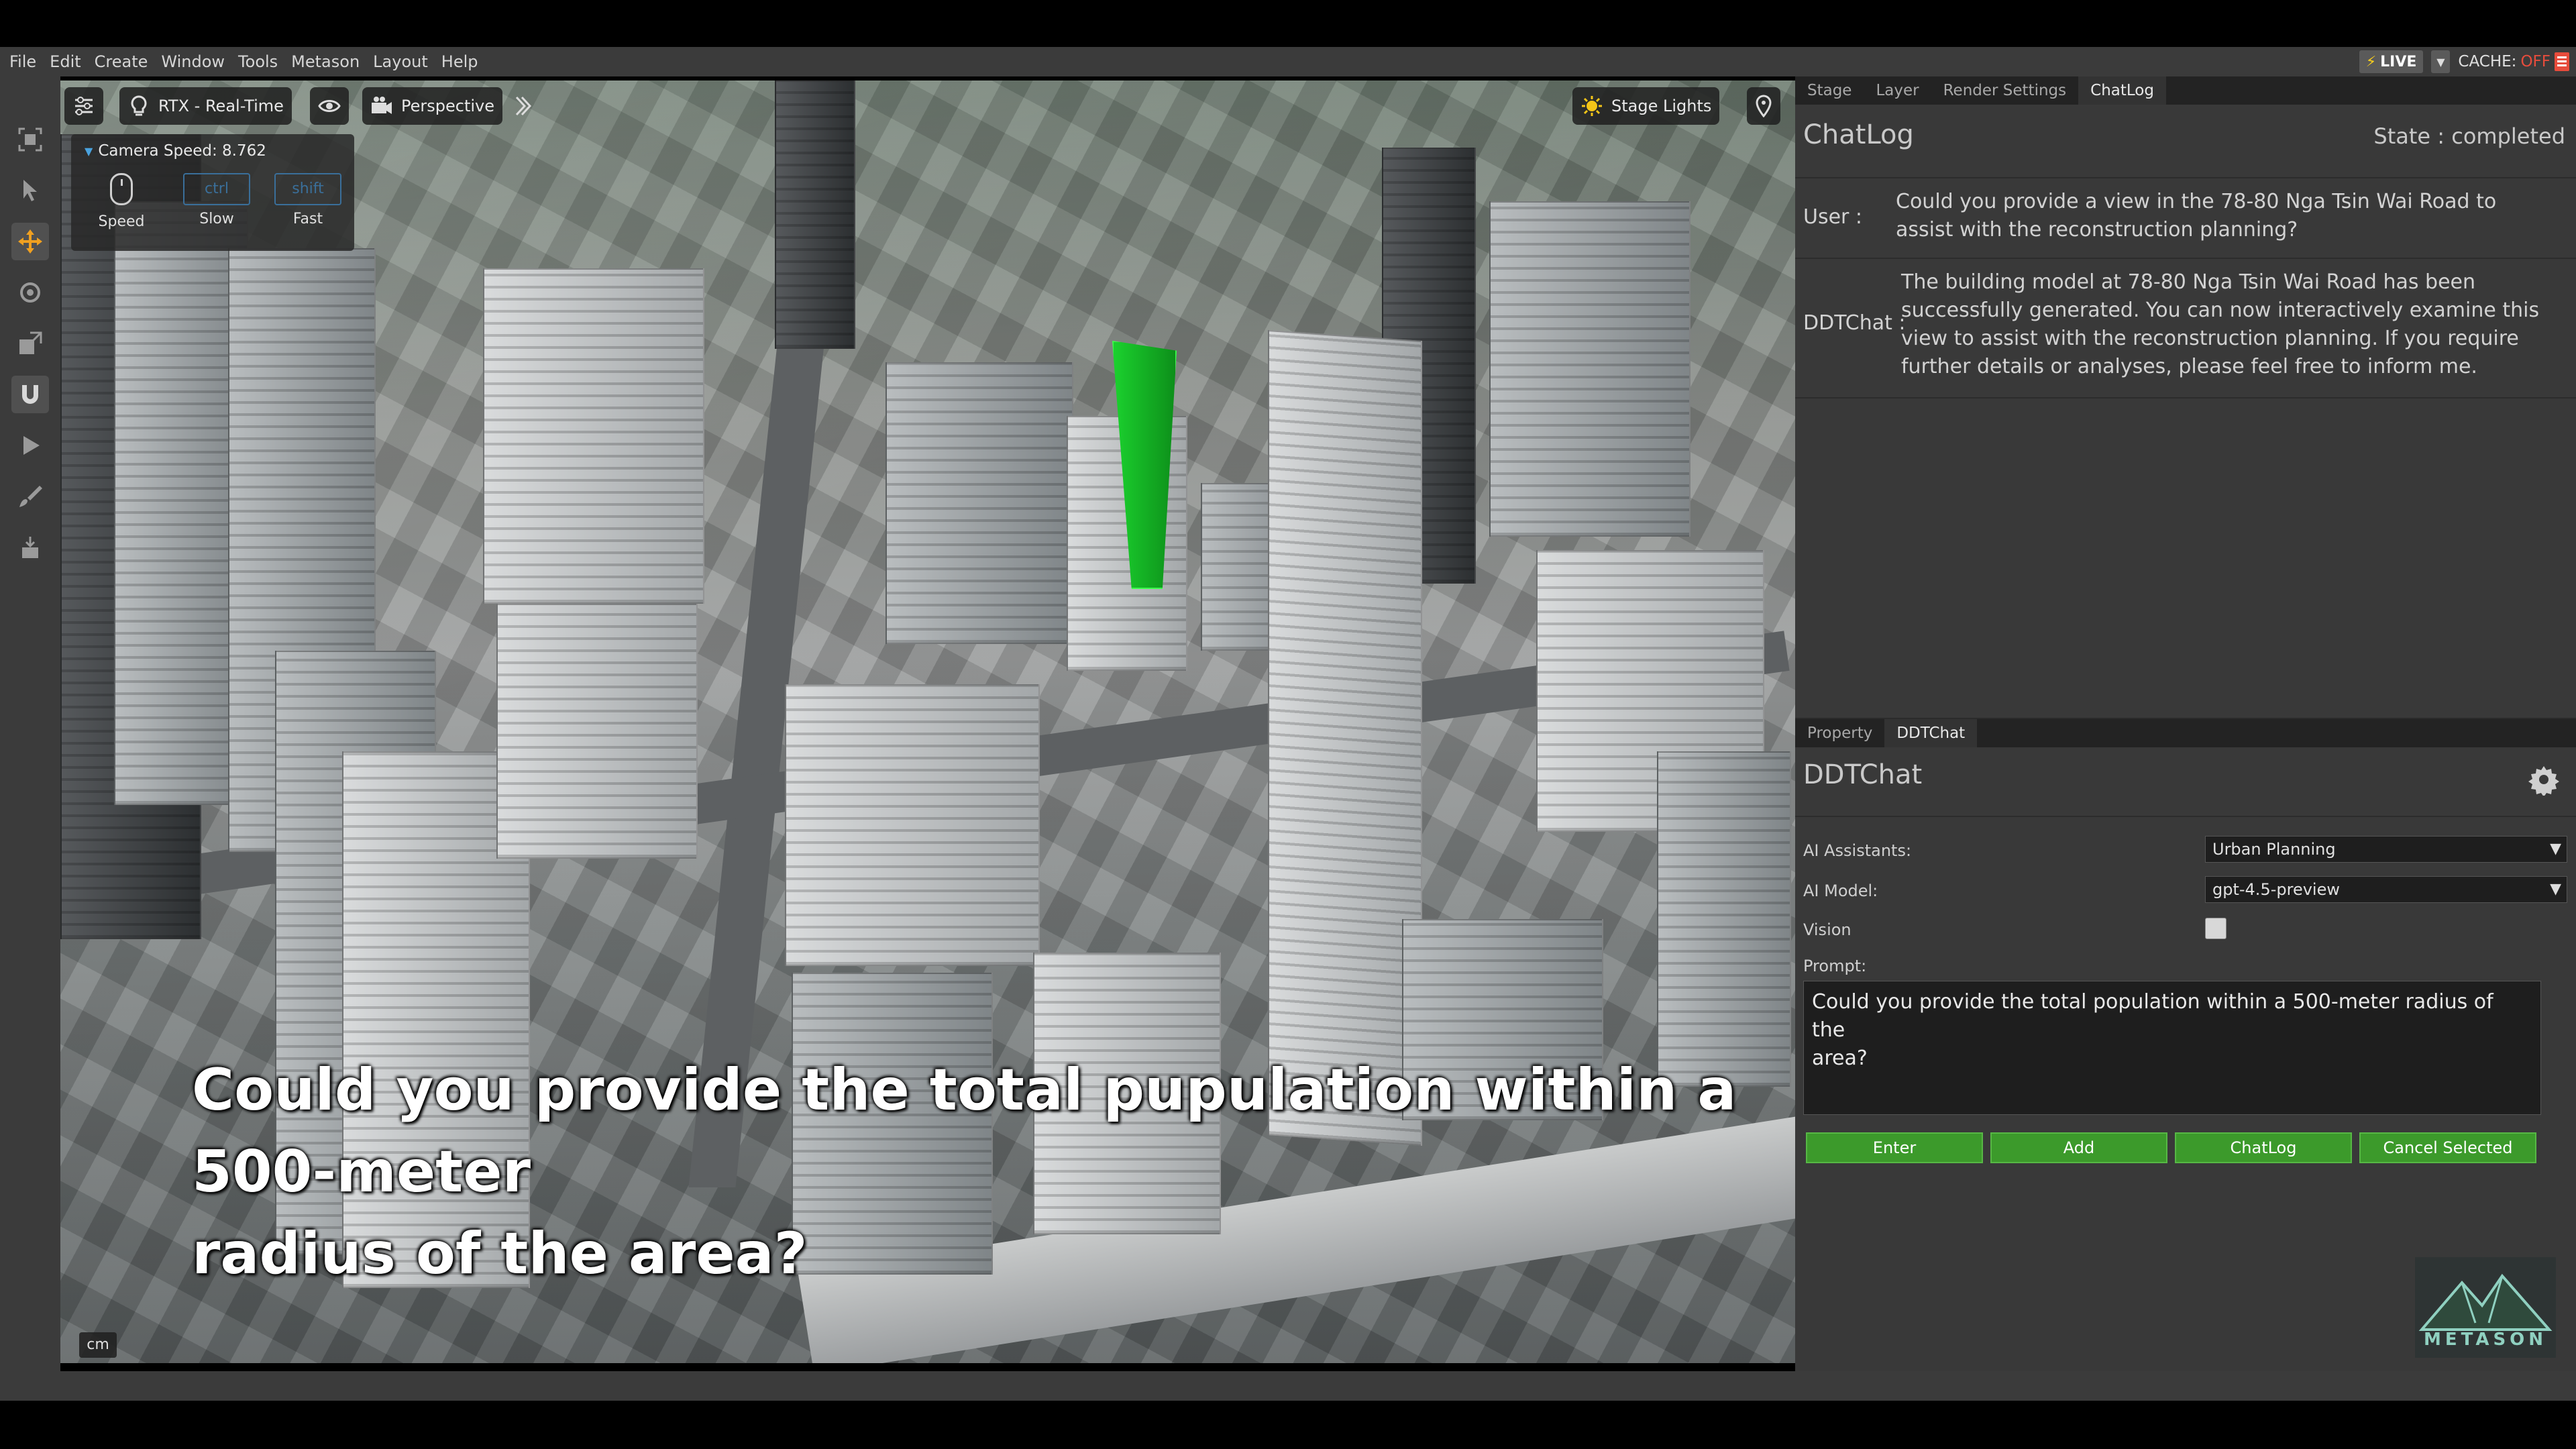 This screenshot has height=1449, width=2576. I want to click on slow-modifier: ctrl Slow, so click(217, 200).